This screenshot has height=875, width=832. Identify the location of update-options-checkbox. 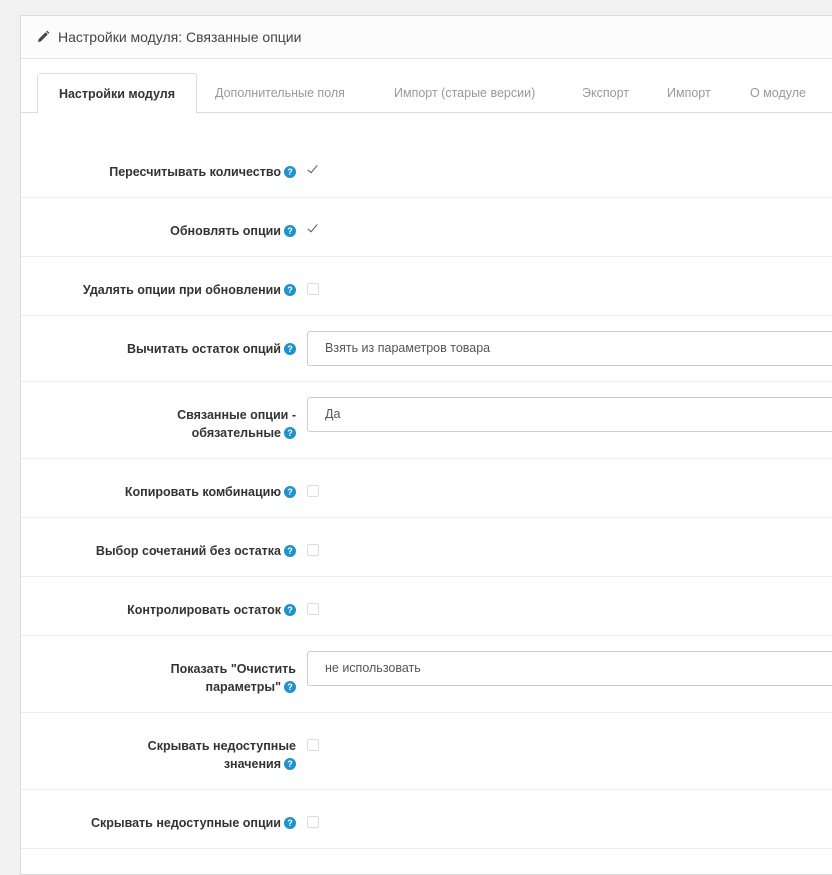
(313, 229).